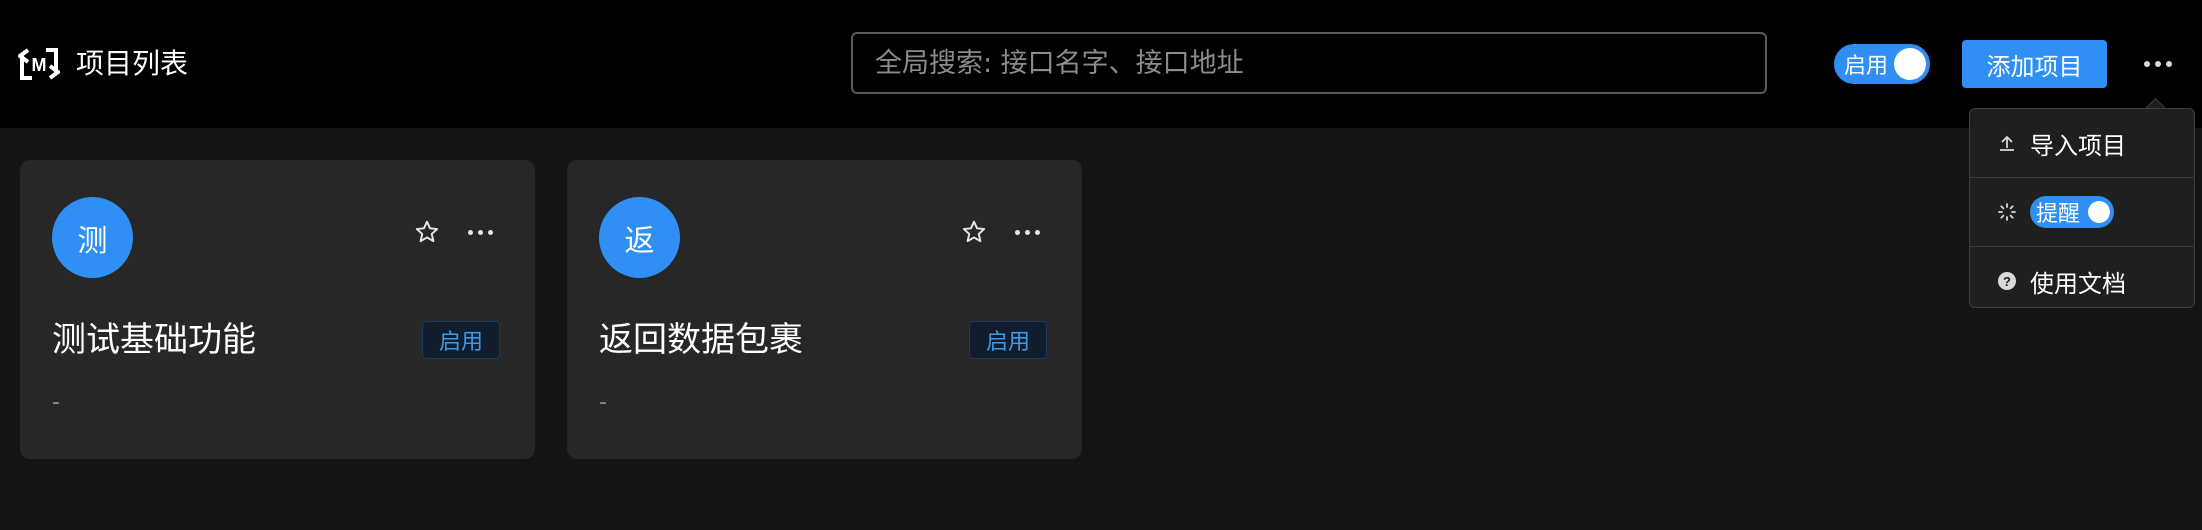 Image resolution: width=2202 pixels, height=530 pixels. Describe the element at coordinates (1866, 66) in the screenshot. I see `enable-toggle-label: 启用` at that location.